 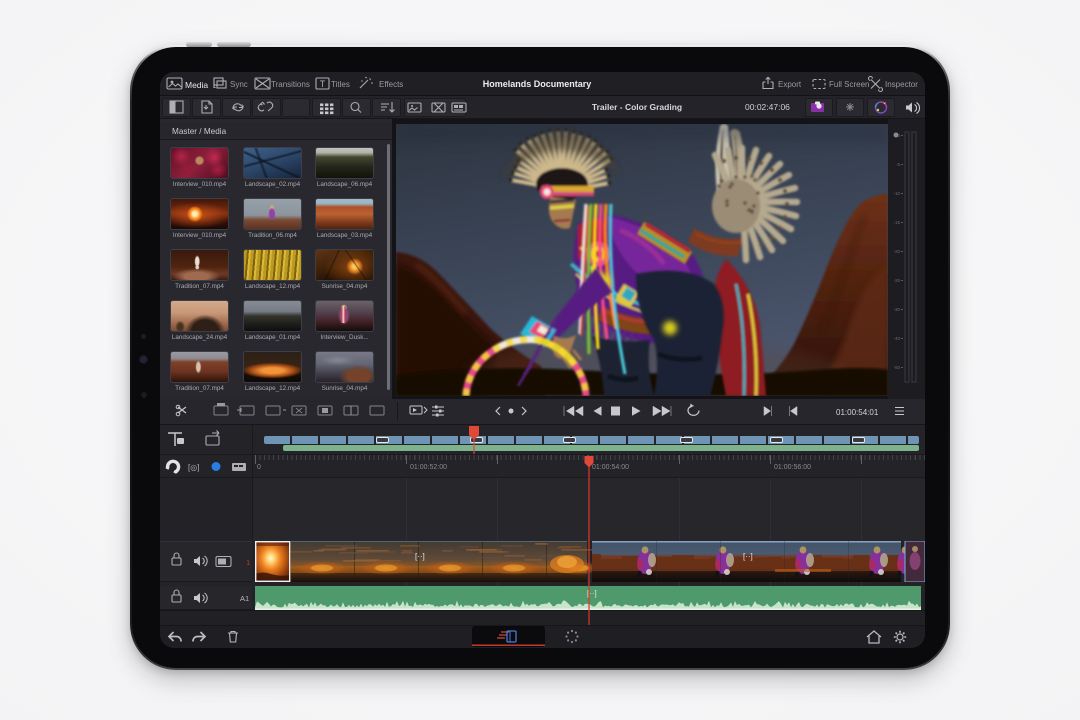 I want to click on svg-text: -25, so click(x=896, y=280).